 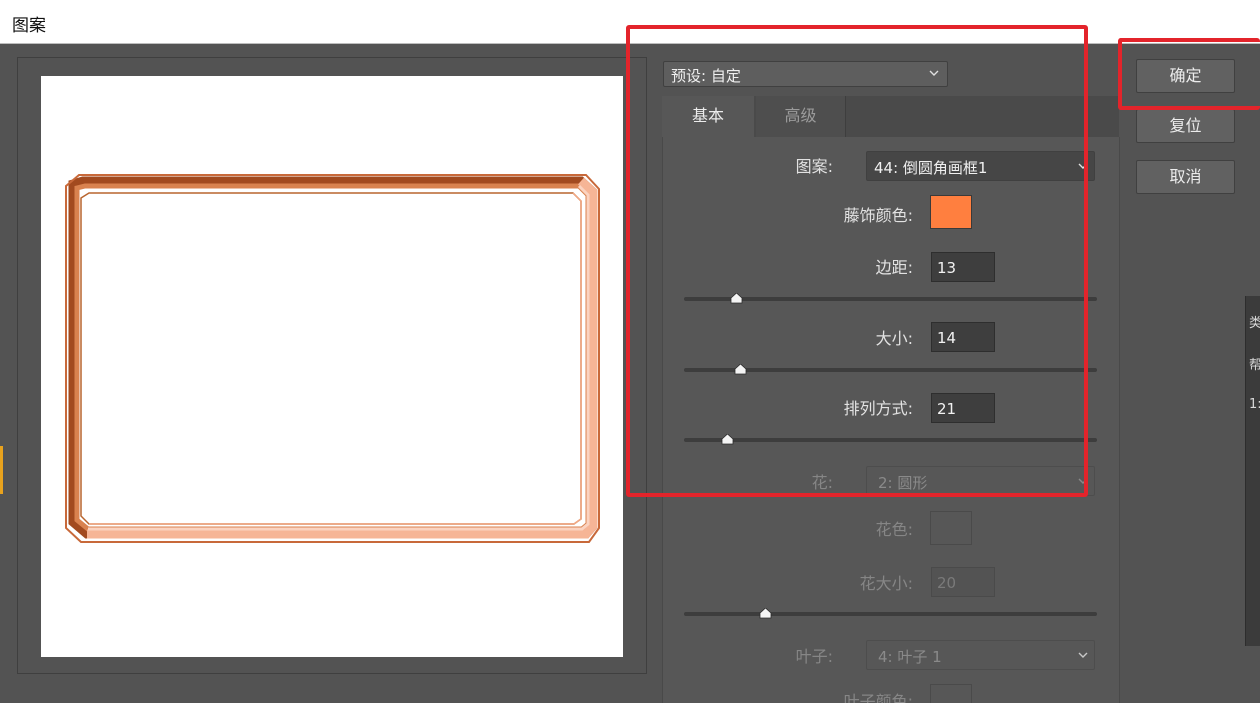 I want to click on preset-label: 预设:, so click(x=689, y=76).